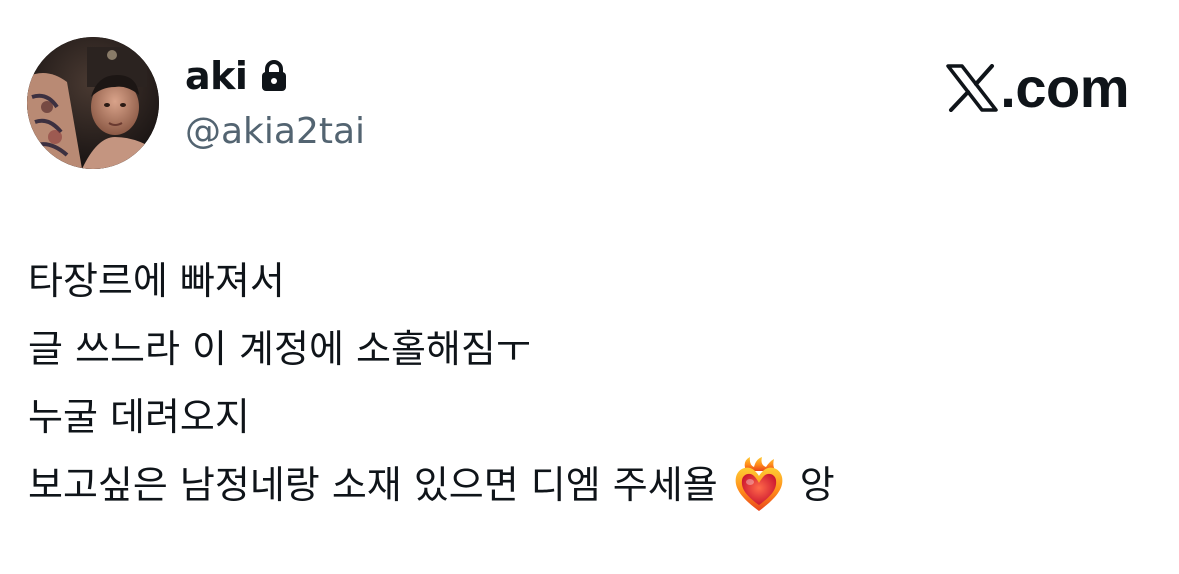 This screenshot has width=1179, height=574. Describe the element at coordinates (1064, 87) in the screenshot. I see `brand-text: .com` at that location.